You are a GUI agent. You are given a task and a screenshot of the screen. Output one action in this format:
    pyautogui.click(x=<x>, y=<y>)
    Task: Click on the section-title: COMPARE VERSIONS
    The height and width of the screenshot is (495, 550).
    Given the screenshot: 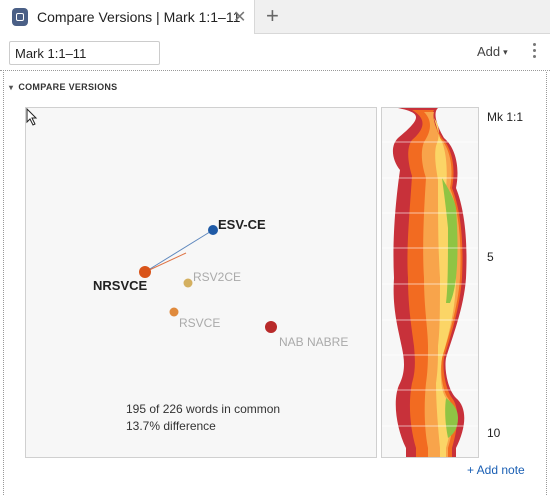 What is the action you would take?
    pyautogui.click(x=68, y=87)
    